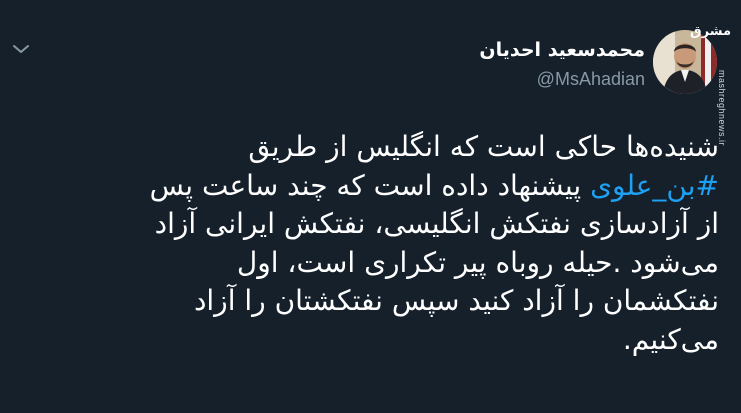  I want to click on user-handle: @MsAhadian, so click(562, 79).